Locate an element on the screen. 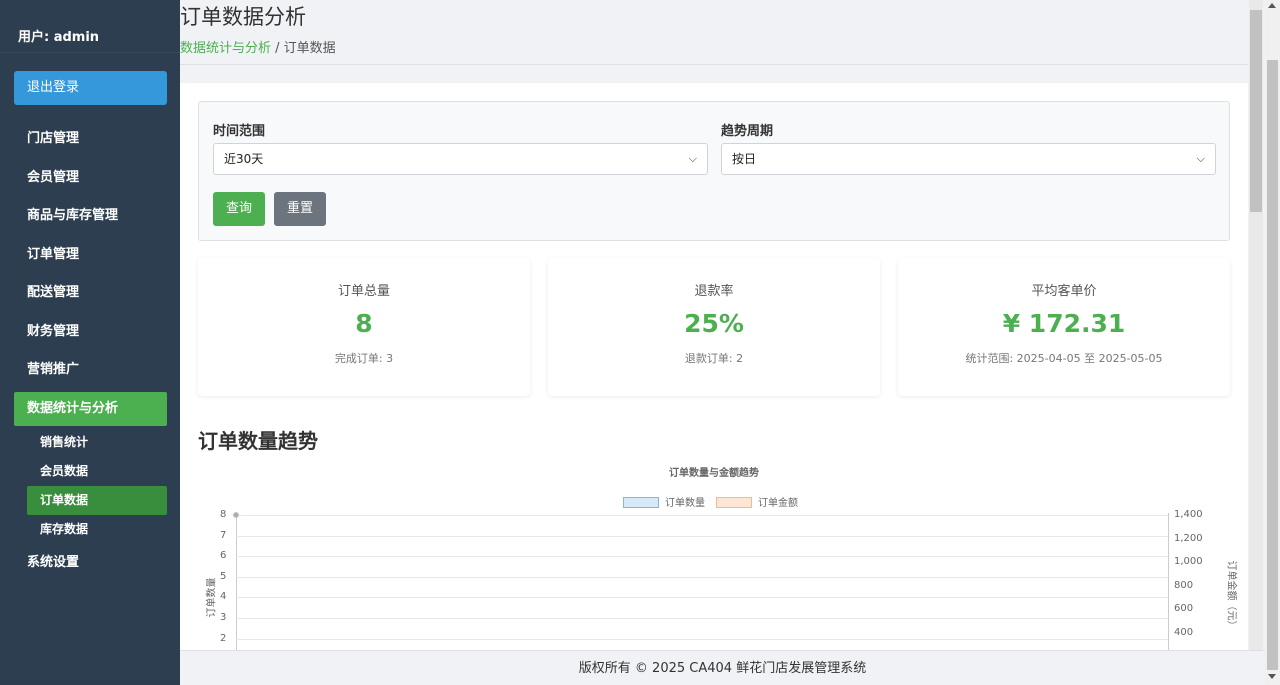 This screenshot has height=685, width=1280. y-tick-left: 8 is located at coordinates (223, 514).